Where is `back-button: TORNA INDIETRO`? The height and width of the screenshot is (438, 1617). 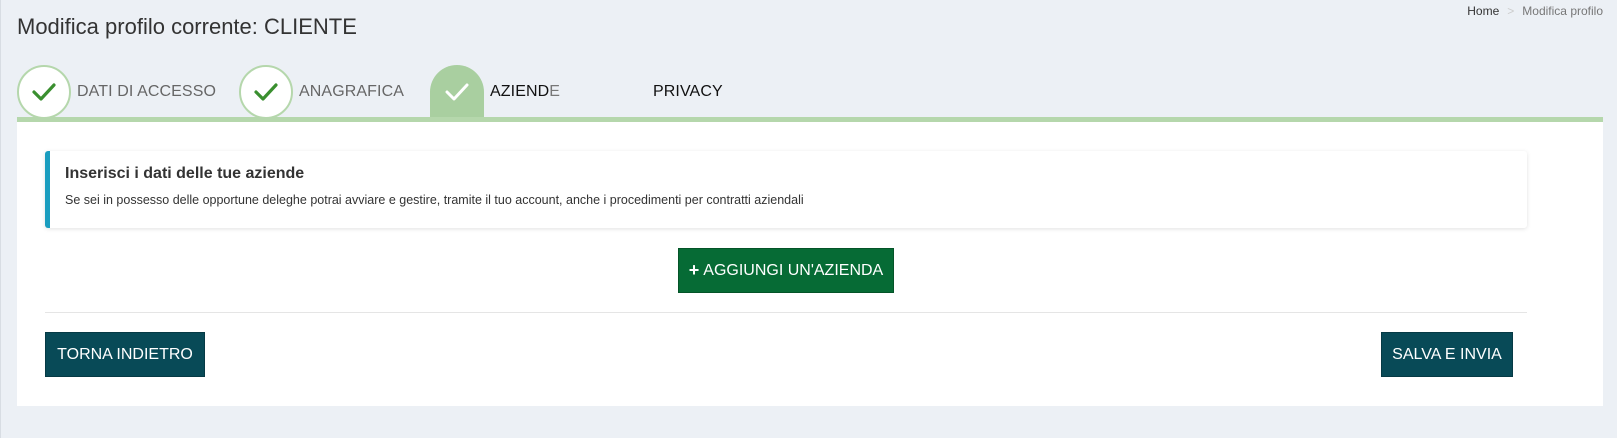 back-button: TORNA INDIETRO is located at coordinates (125, 354).